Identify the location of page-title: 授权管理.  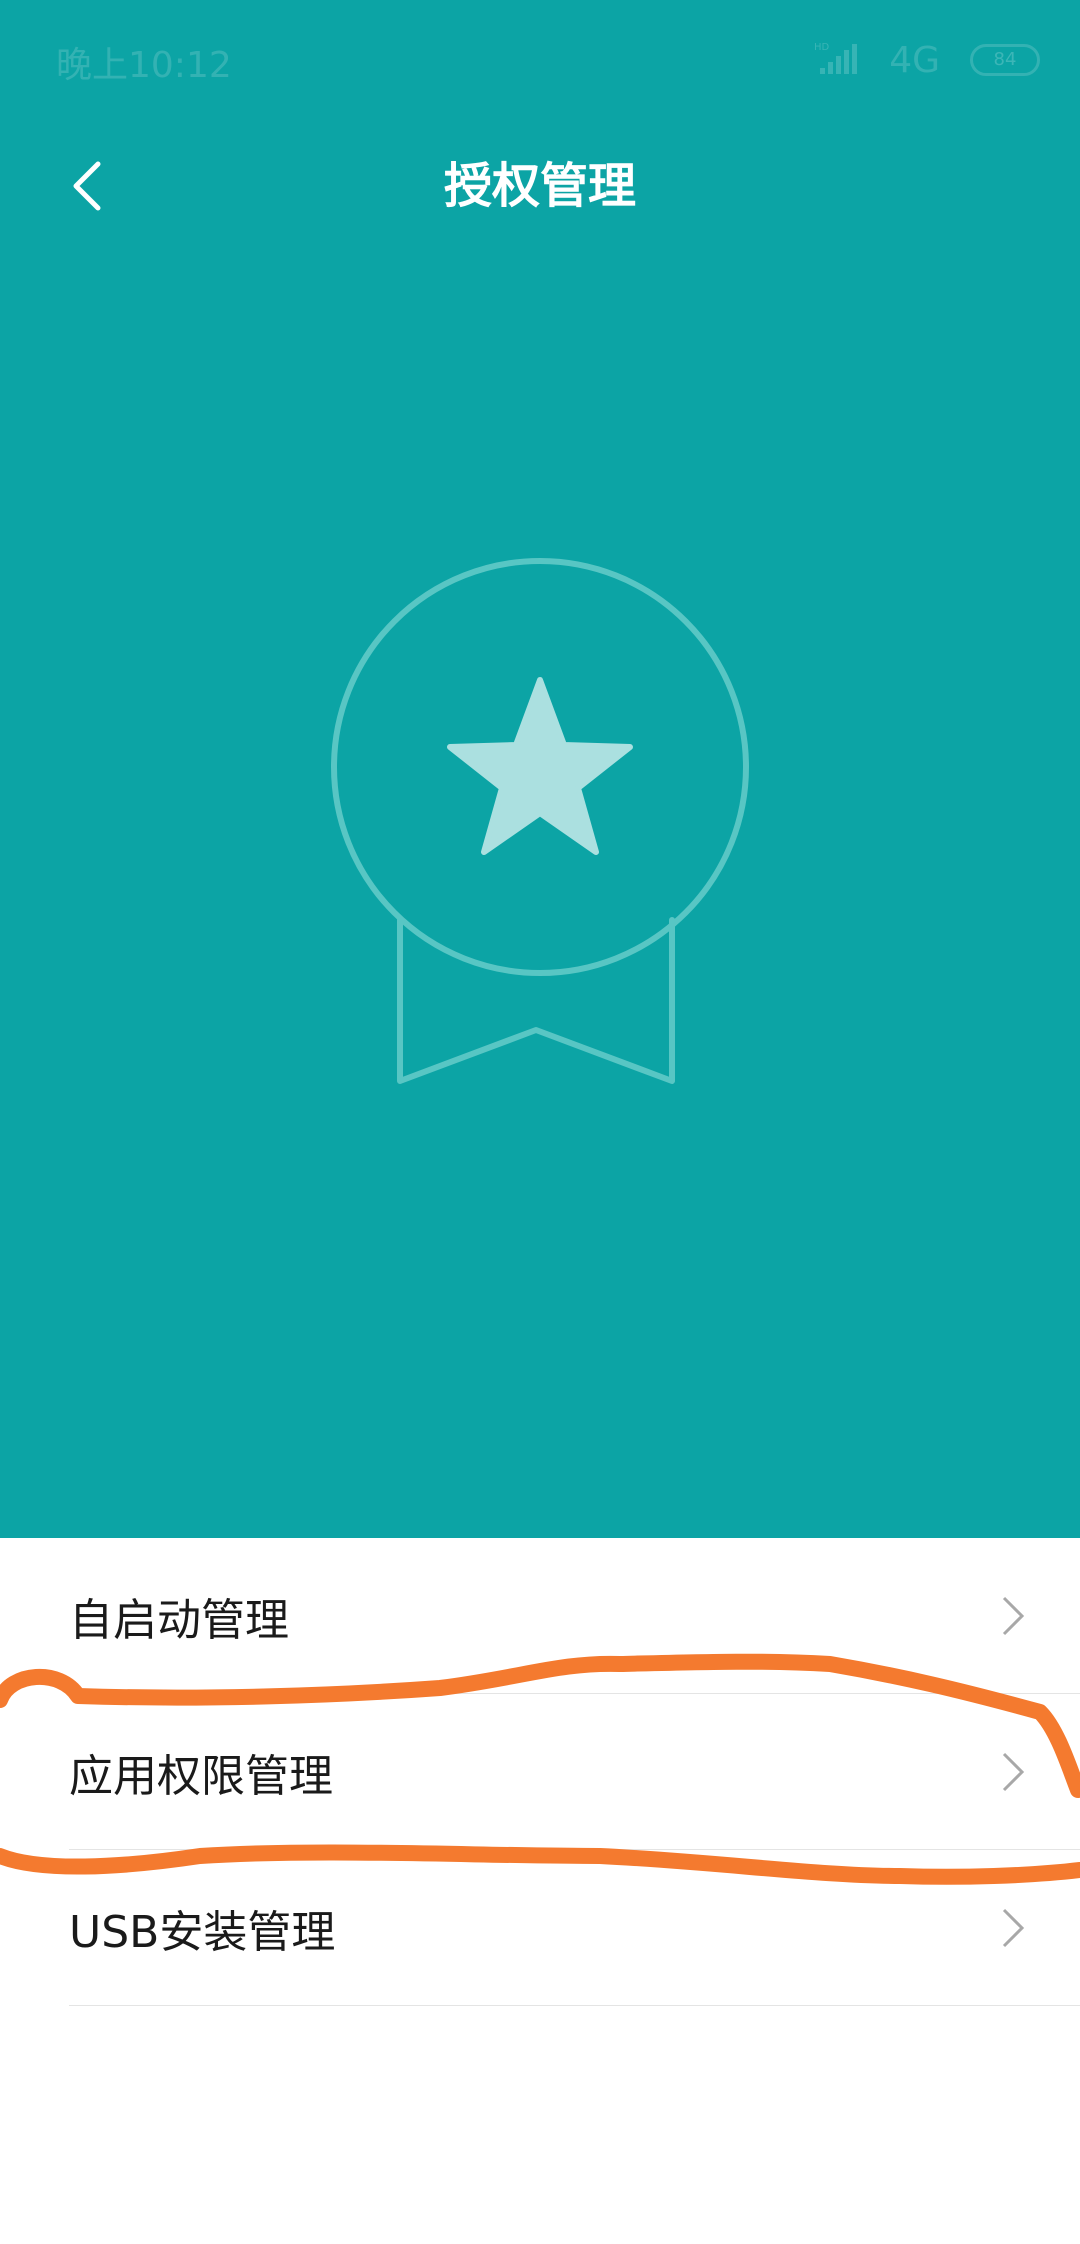
(539, 186).